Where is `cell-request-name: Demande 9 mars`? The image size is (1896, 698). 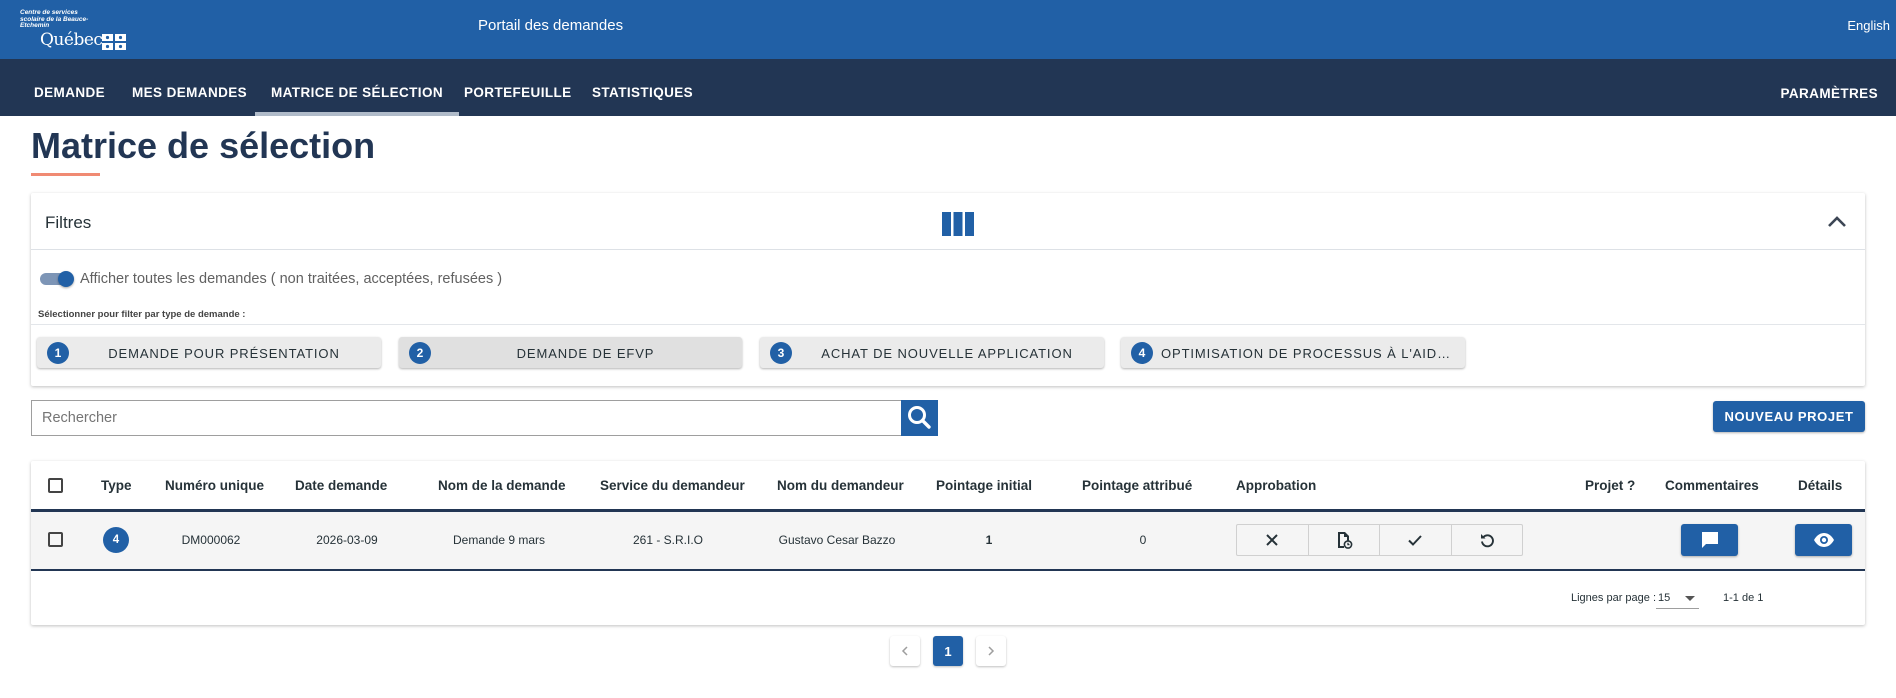
cell-request-name: Demande 9 mars is located at coordinates (499, 540).